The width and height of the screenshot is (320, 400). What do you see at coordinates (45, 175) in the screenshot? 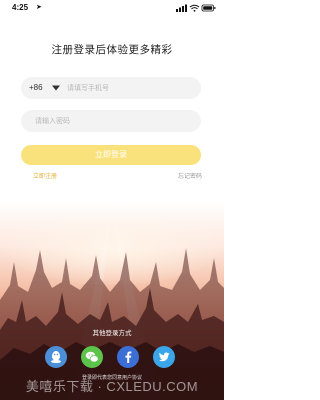
I see `register-link: 立即注册` at bounding box center [45, 175].